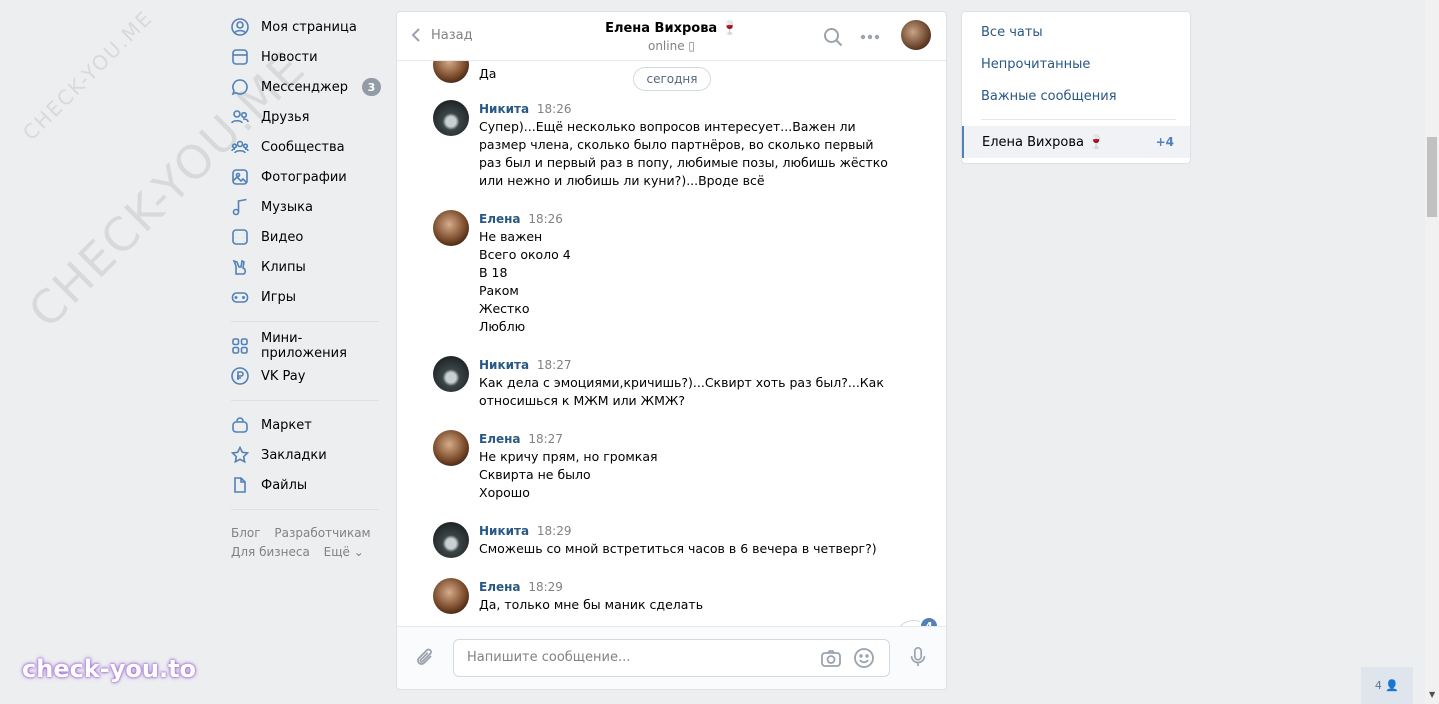 The width and height of the screenshot is (1439, 704). What do you see at coordinates (671, 36) in the screenshot?
I see `chat-header: Назад Елена Вихрова 🍷 online ▯` at bounding box center [671, 36].